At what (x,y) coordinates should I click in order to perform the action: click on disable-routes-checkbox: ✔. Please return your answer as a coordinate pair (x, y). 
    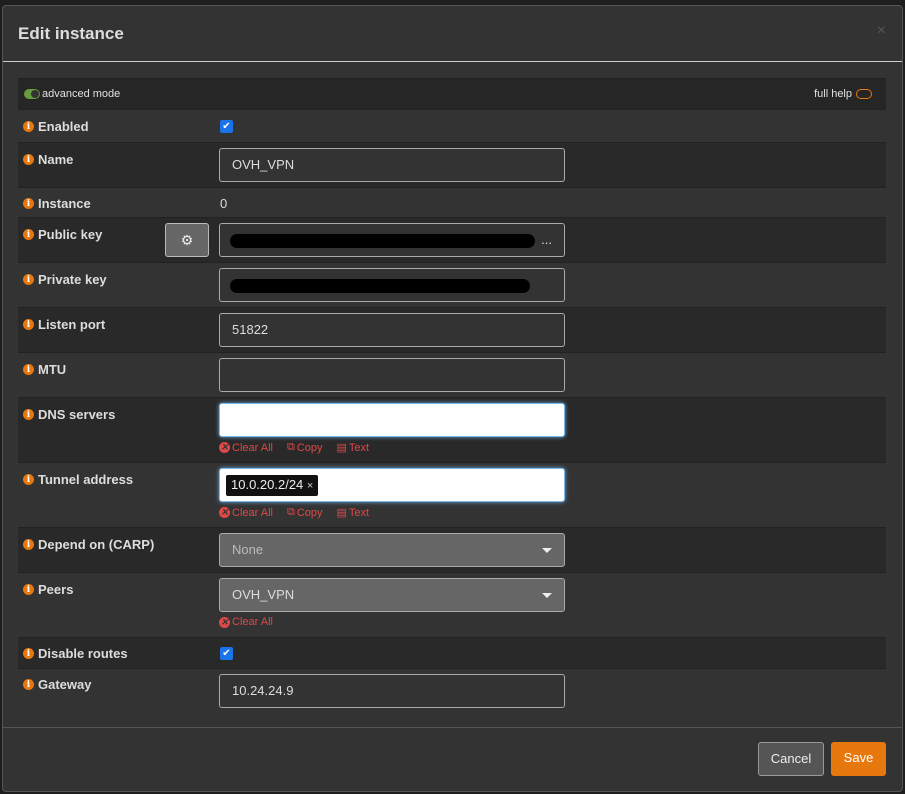
    Looking at the image, I should click on (226, 653).